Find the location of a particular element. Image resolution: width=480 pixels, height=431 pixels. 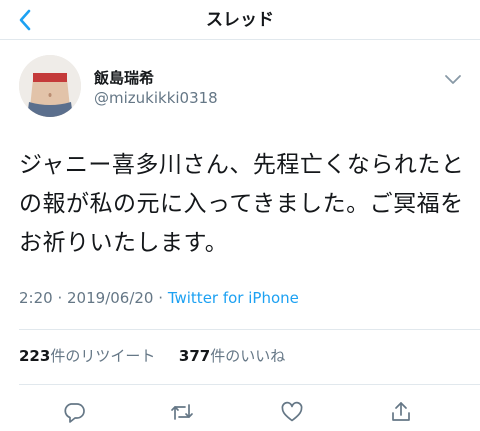

tweet-date: 2019/06/20 is located at coordinates (110, 298).